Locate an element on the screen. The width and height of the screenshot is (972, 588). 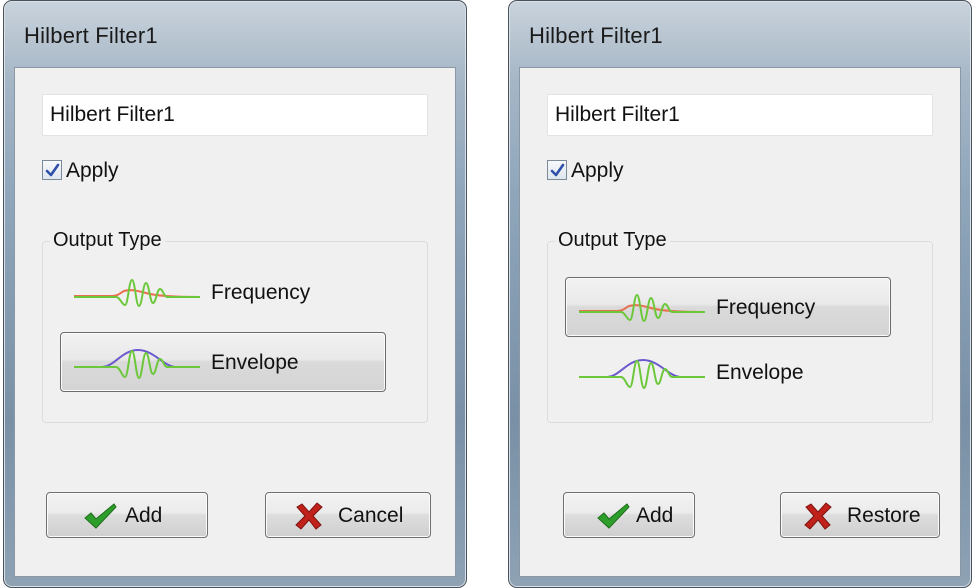
cancel-button: Cancel is located at coordinates (348, 515).